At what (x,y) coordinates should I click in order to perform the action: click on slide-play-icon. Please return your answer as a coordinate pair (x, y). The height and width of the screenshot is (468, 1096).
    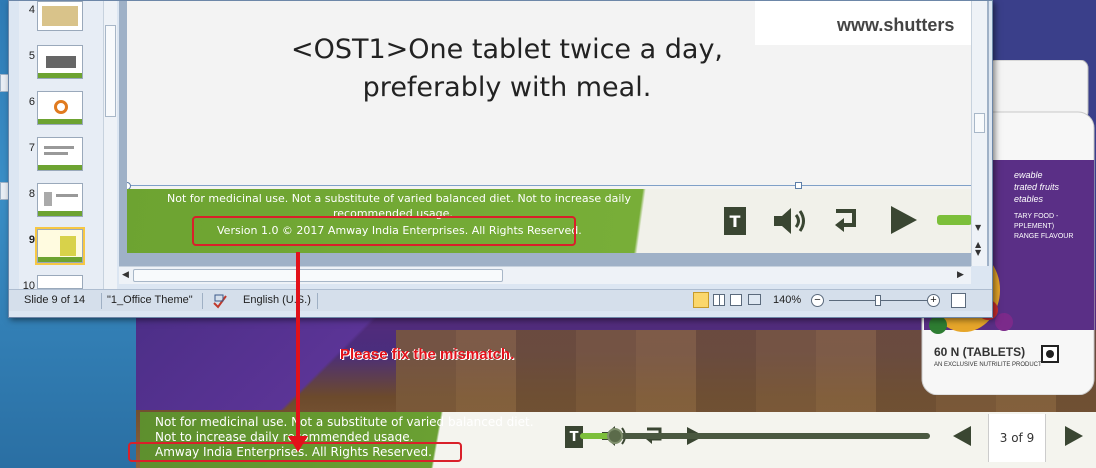
    Looking at the image, I should click on (904, 220).